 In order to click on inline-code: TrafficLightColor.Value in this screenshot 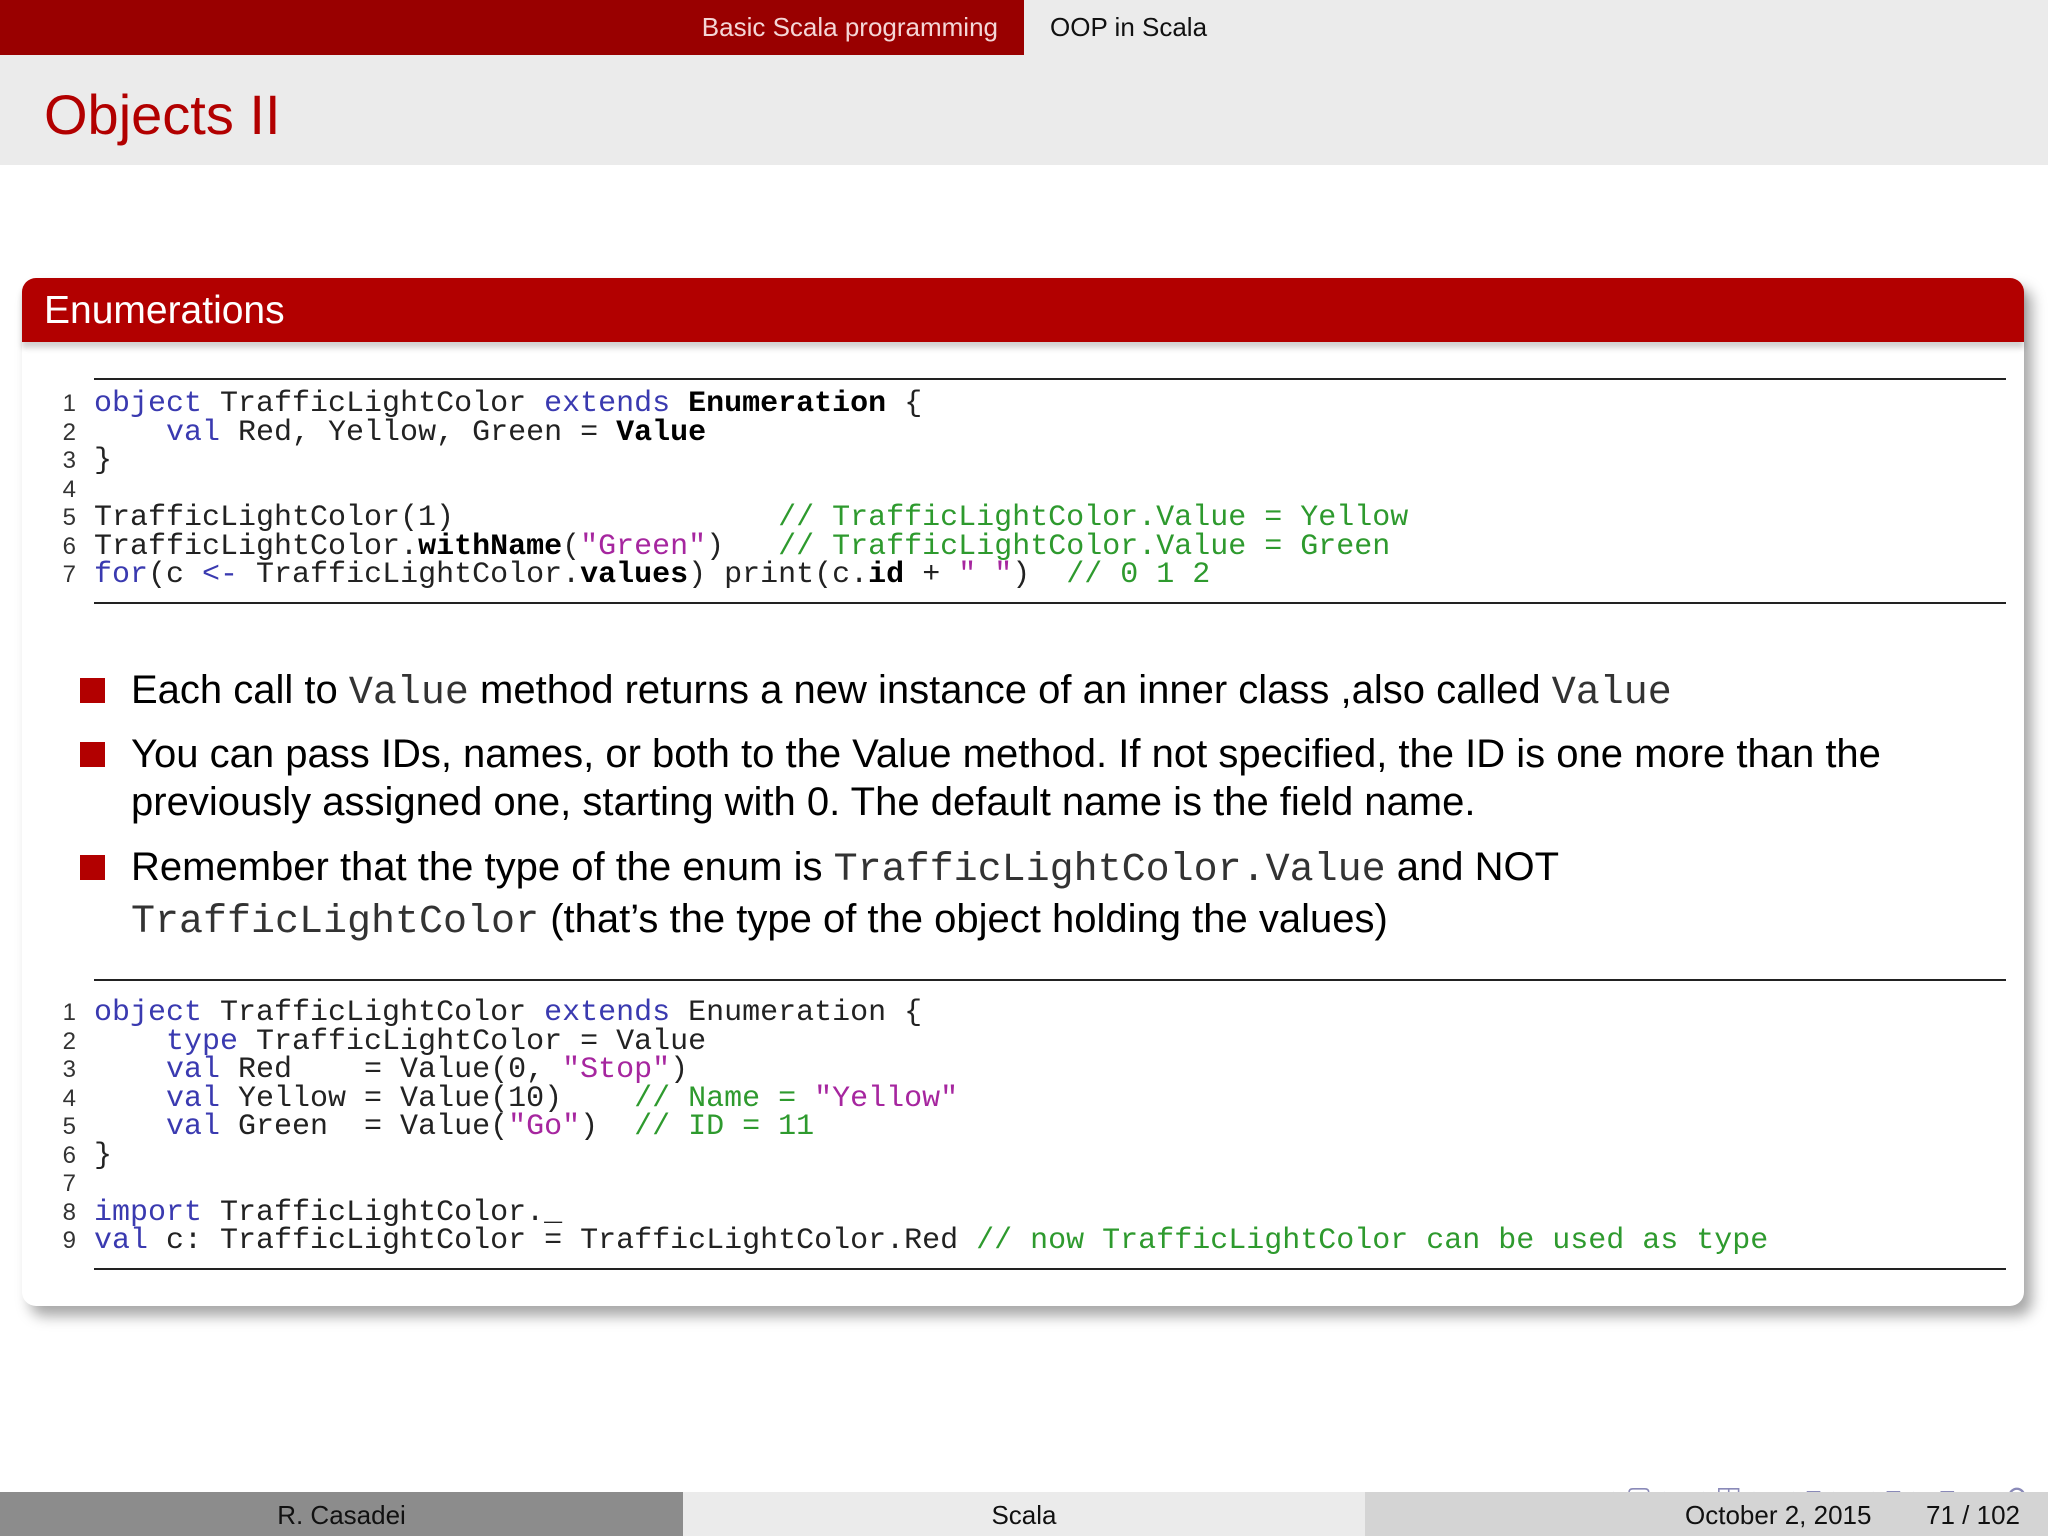, I will do `click(1109, 870)`.